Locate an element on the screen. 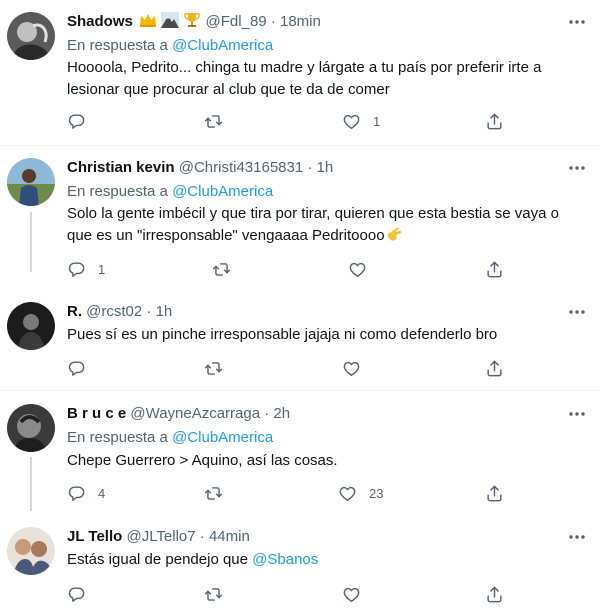 Image resolution: width=600 pixels, height=609 pixels. tweet-header: B r u c e @WayneAzcarraga · 2h is located at coordinates (178, 414).